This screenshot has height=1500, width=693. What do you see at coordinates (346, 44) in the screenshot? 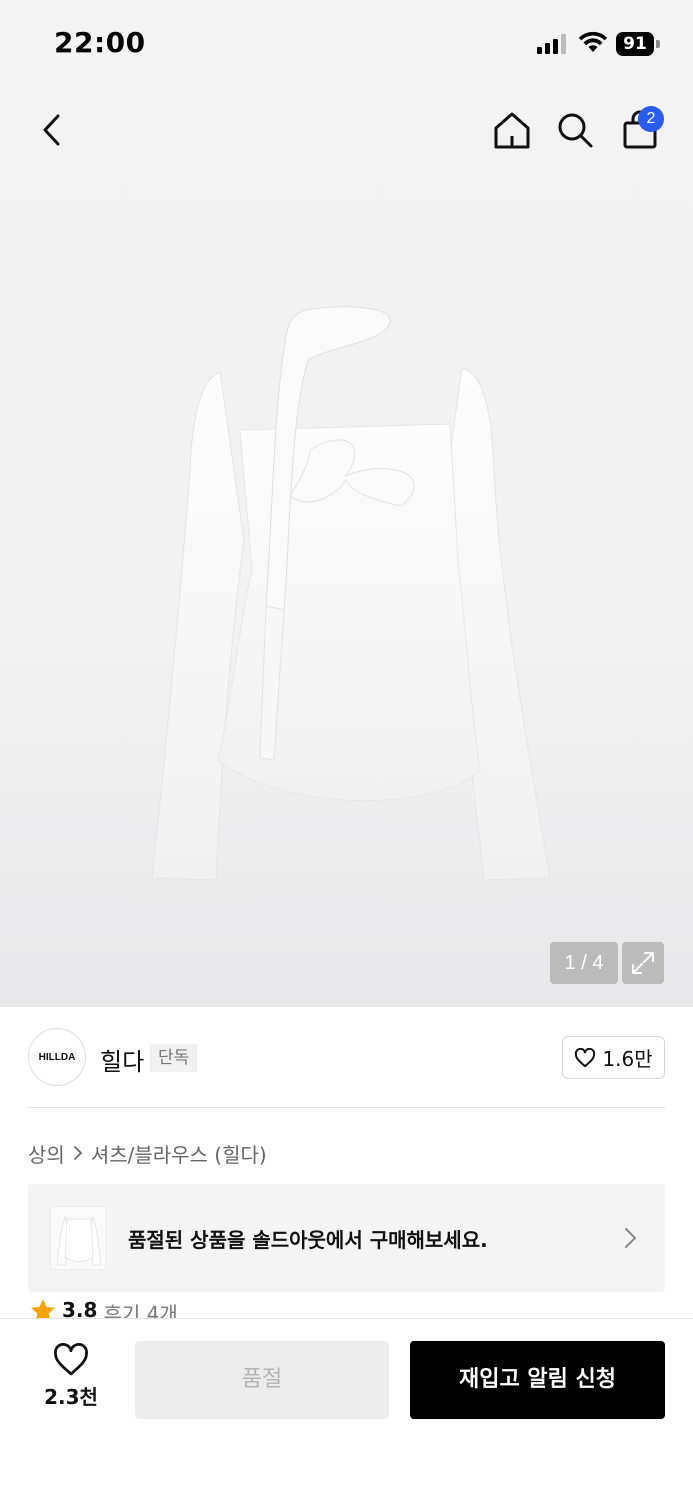
I see `status-bar: 22:00 91` at bounding box center [346, 44].